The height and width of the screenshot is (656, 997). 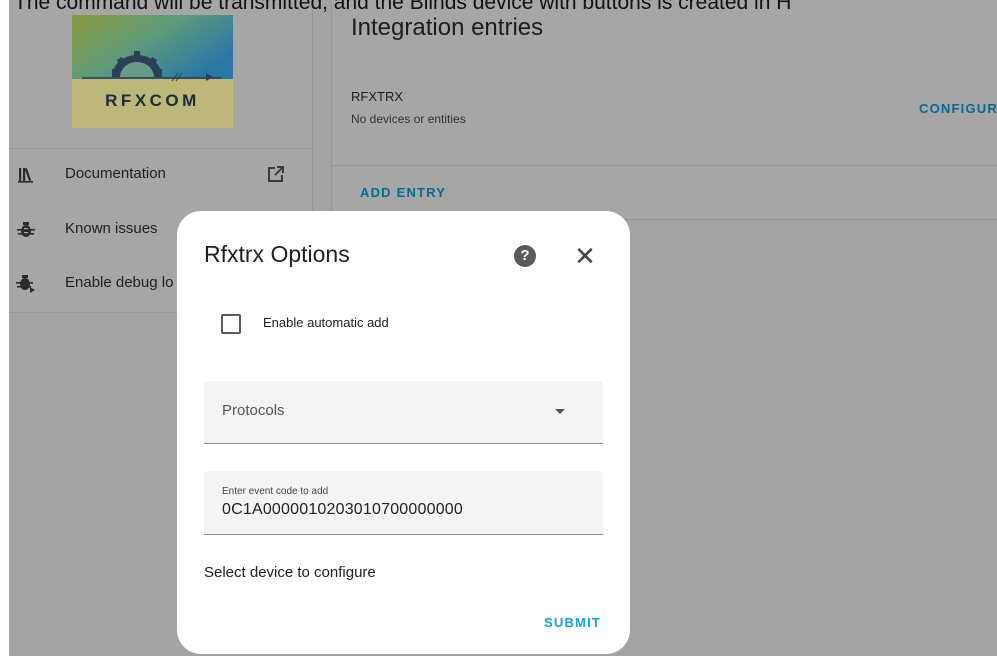 I want to click on documentation-link: Documentation, so click(x=160, y=175).